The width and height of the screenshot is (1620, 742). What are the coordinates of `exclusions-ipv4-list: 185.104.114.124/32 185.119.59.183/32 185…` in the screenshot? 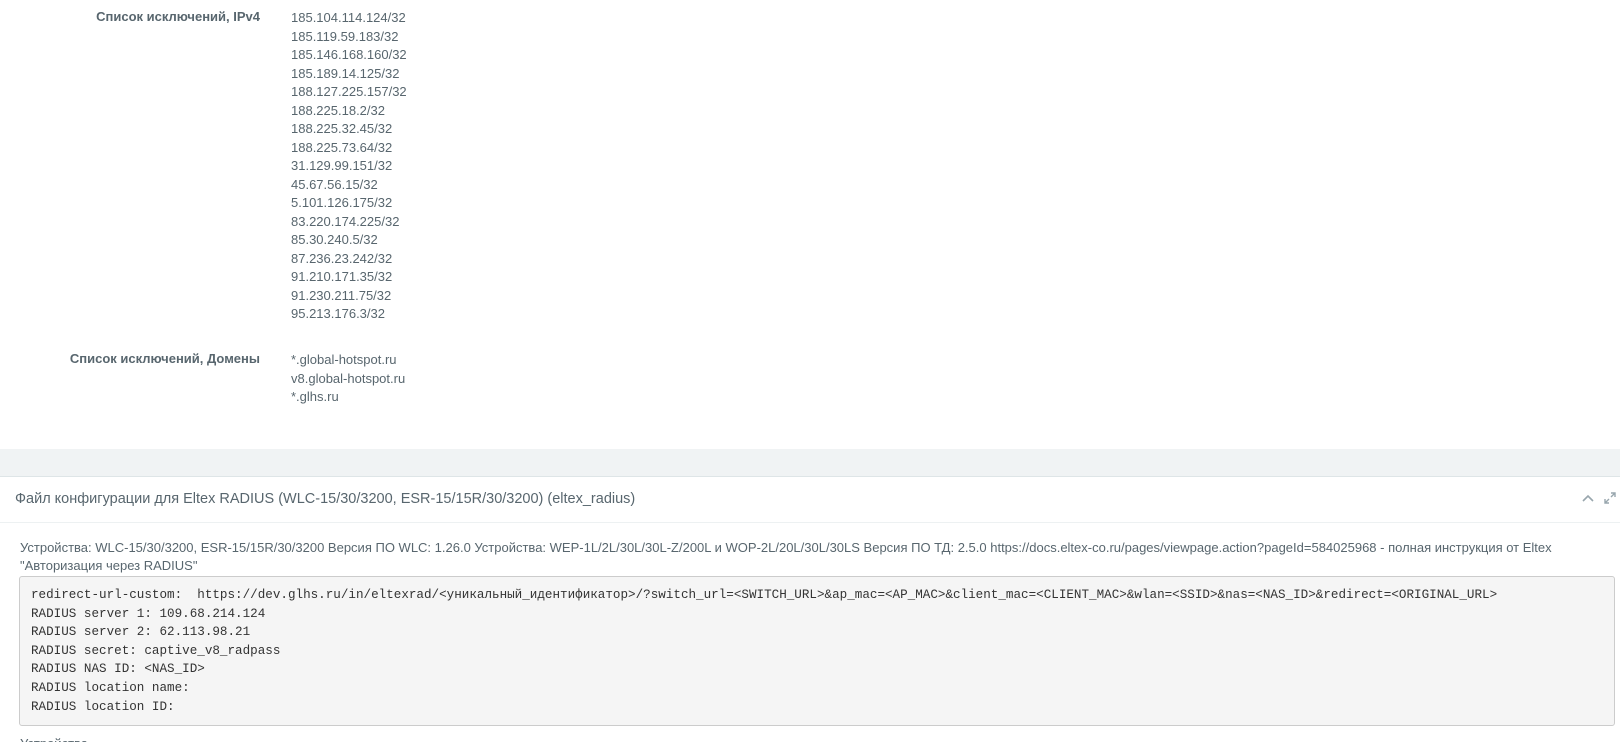 It's located at (349, 166).